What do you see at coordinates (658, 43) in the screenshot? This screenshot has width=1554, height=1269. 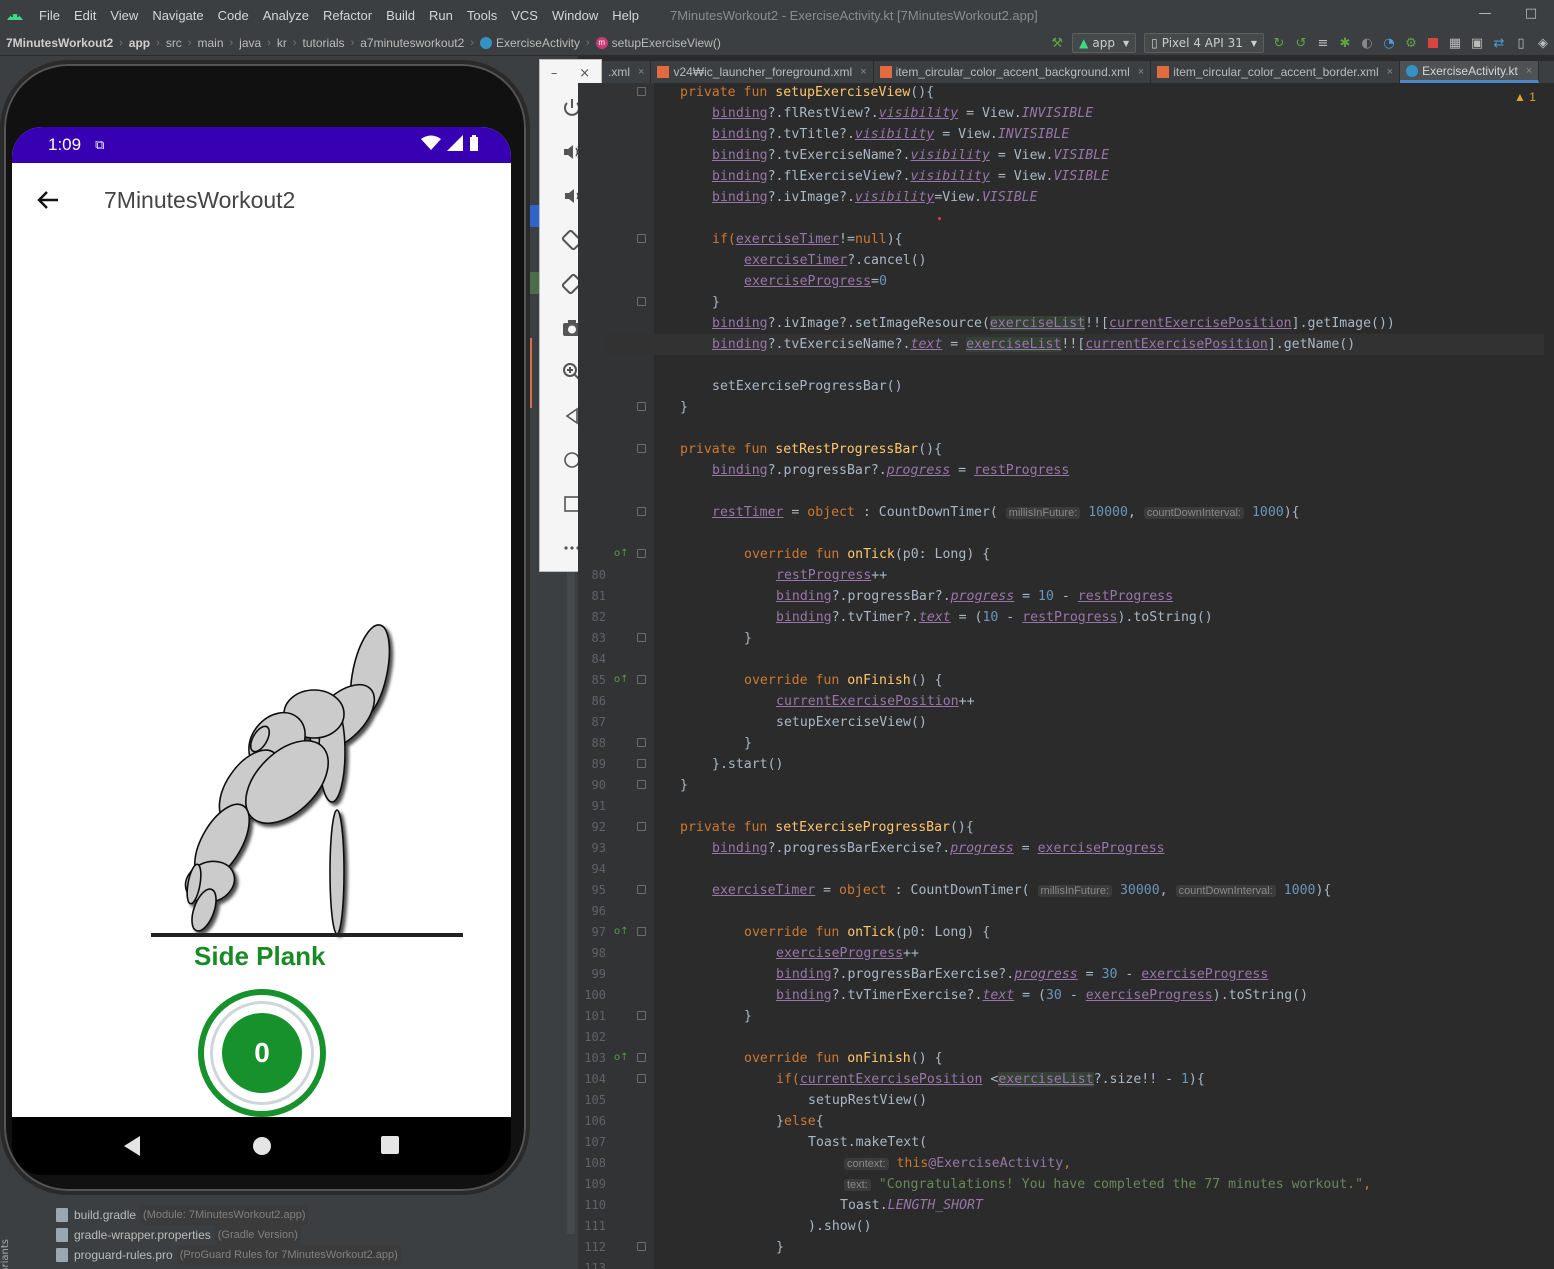 I see `breadcrumb-method: m setupExerciseView()` at bounding box center [658, 43].